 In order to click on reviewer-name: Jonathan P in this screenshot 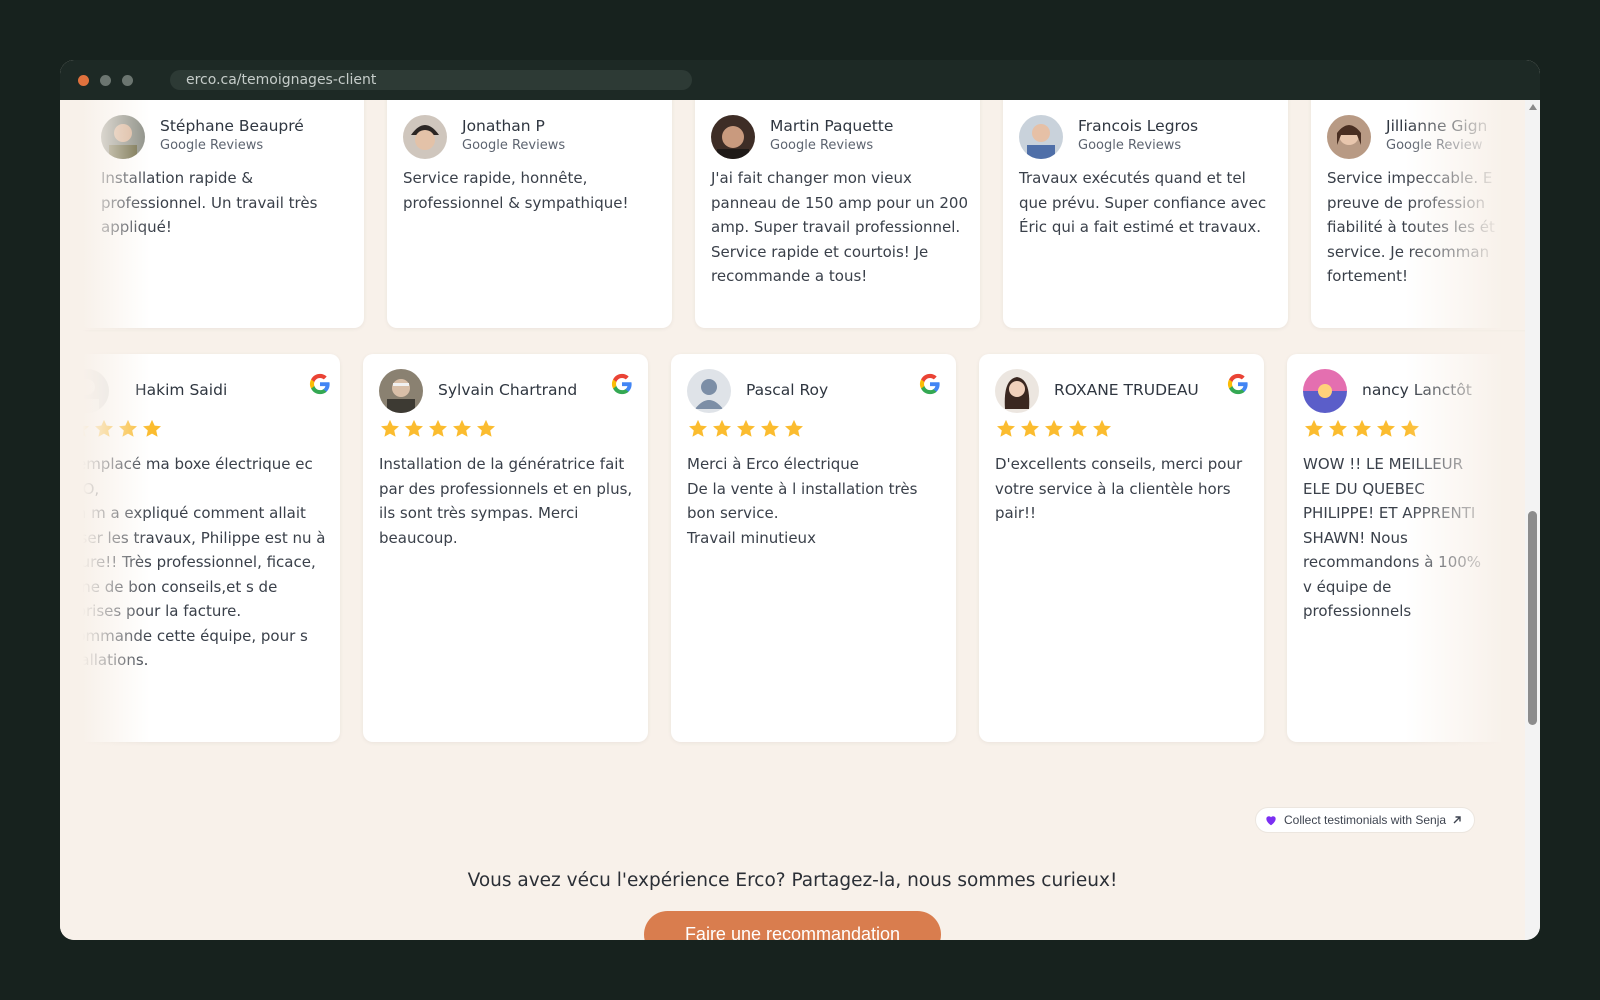, I will do `click(503, 126)`.